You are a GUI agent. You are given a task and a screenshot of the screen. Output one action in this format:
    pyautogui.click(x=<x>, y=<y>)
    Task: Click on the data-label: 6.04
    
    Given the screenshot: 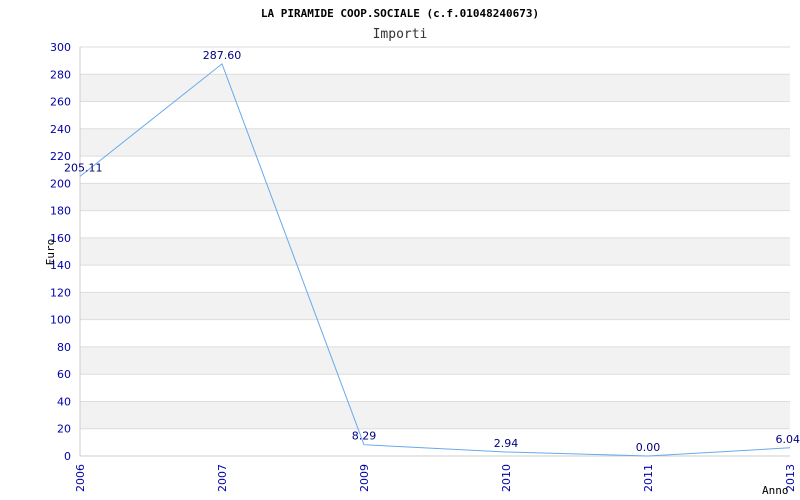 What is the action you would take?
    pyautogui.click(x=788, y=439)
    